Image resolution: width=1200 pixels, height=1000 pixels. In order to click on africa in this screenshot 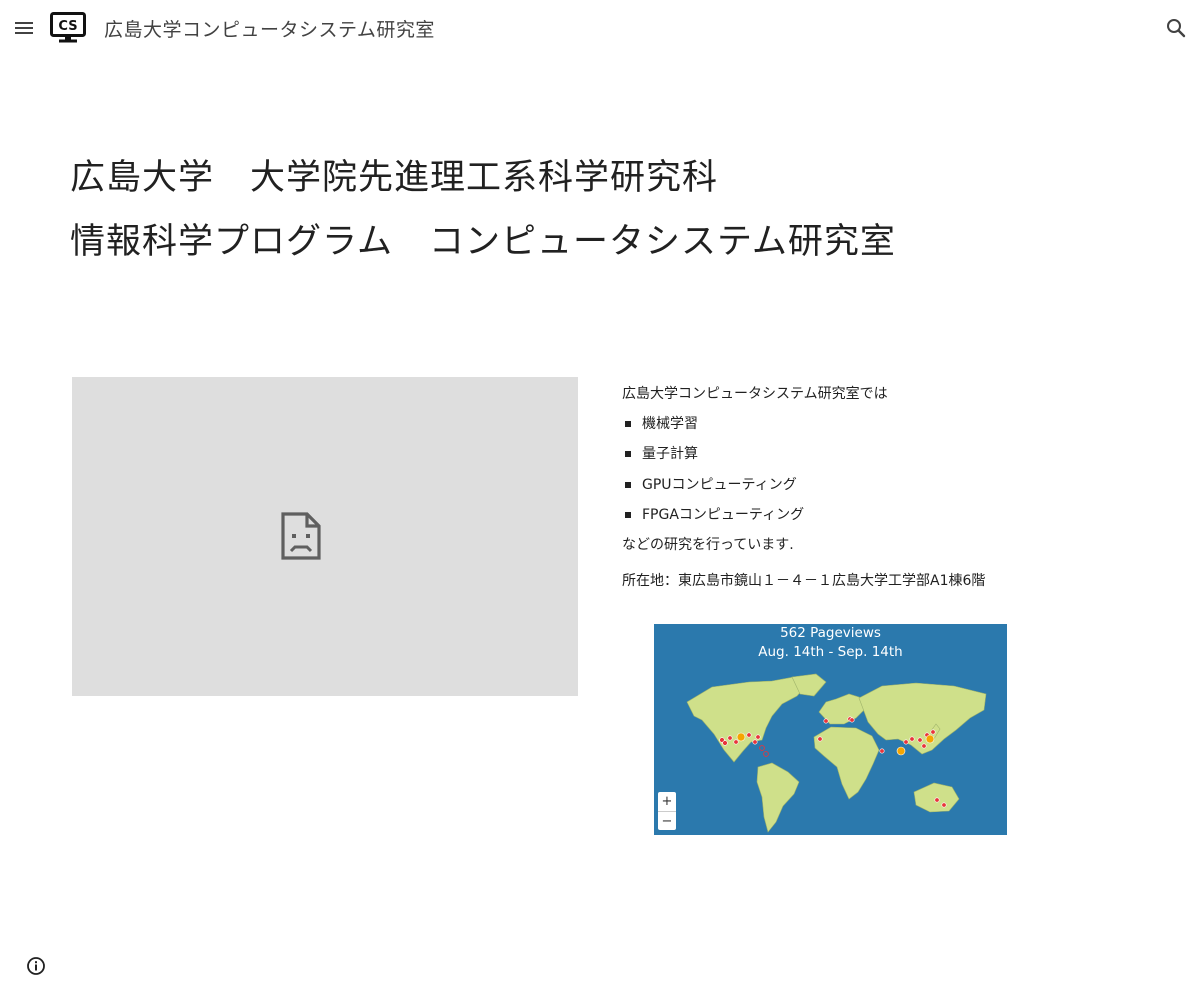, I will do `click(846, 763)`.